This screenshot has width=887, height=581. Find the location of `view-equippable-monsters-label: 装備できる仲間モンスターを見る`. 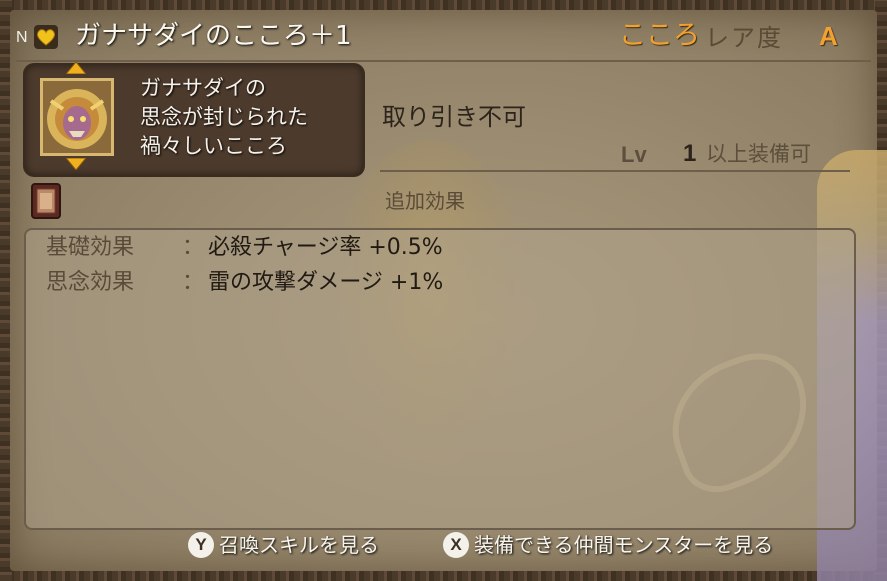

view-equippable-monsters-label: 装備できる仲間モンスターを見る is located at coordinates (624, 545).